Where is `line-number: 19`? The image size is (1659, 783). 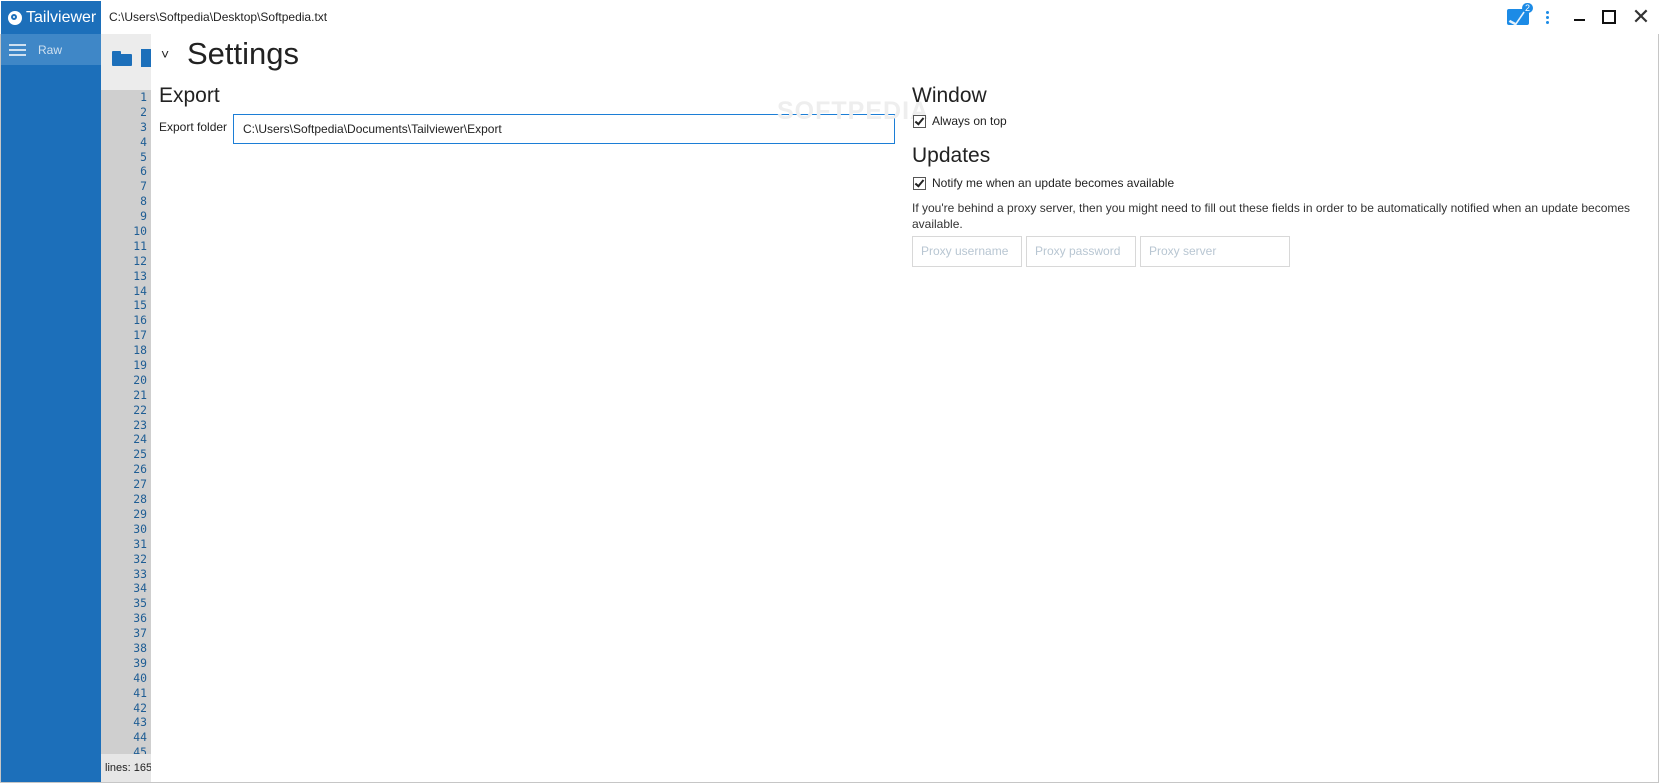
line-number: 19 is located at coordinates (140, 365).